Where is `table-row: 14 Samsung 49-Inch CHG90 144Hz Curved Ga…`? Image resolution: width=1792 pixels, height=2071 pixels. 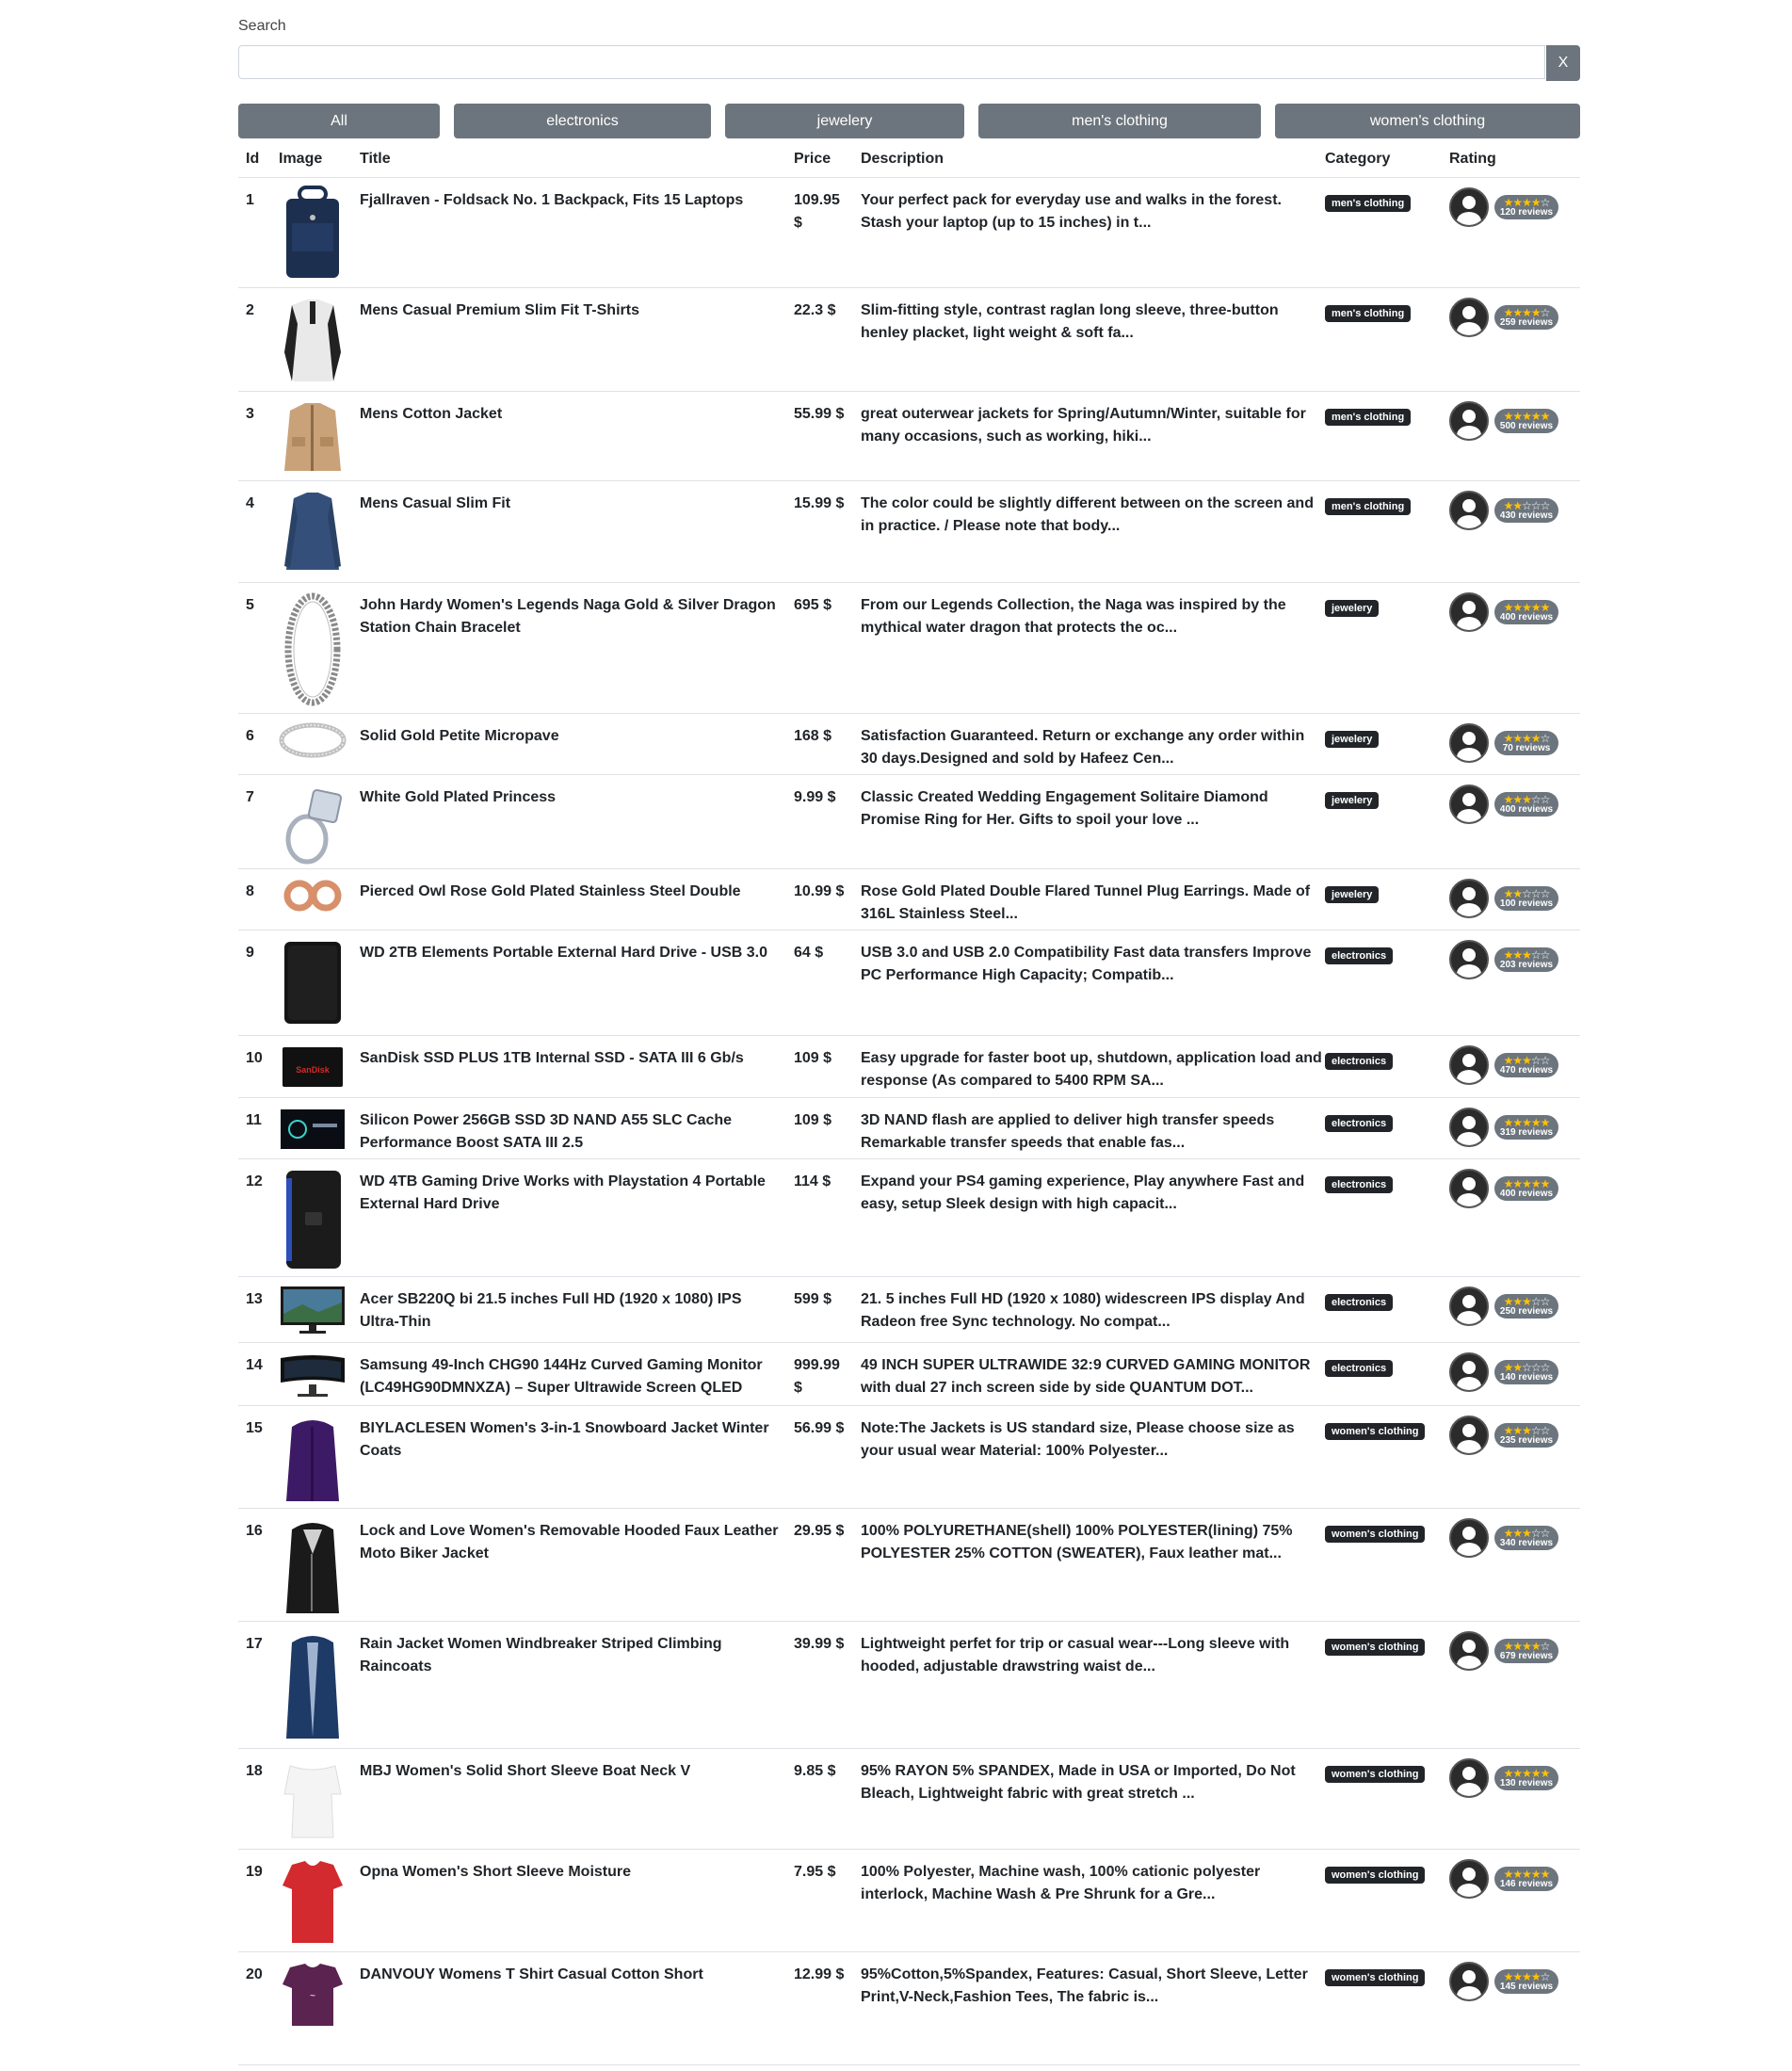 table-row: 14 Samsung 49-Inch CHG90 144Hz Curved Ga… is located at coordinates (909, 1374).